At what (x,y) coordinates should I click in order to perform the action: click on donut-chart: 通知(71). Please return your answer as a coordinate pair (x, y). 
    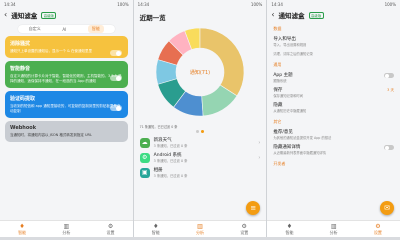
    Looking at the image, I should click on (200, 72).